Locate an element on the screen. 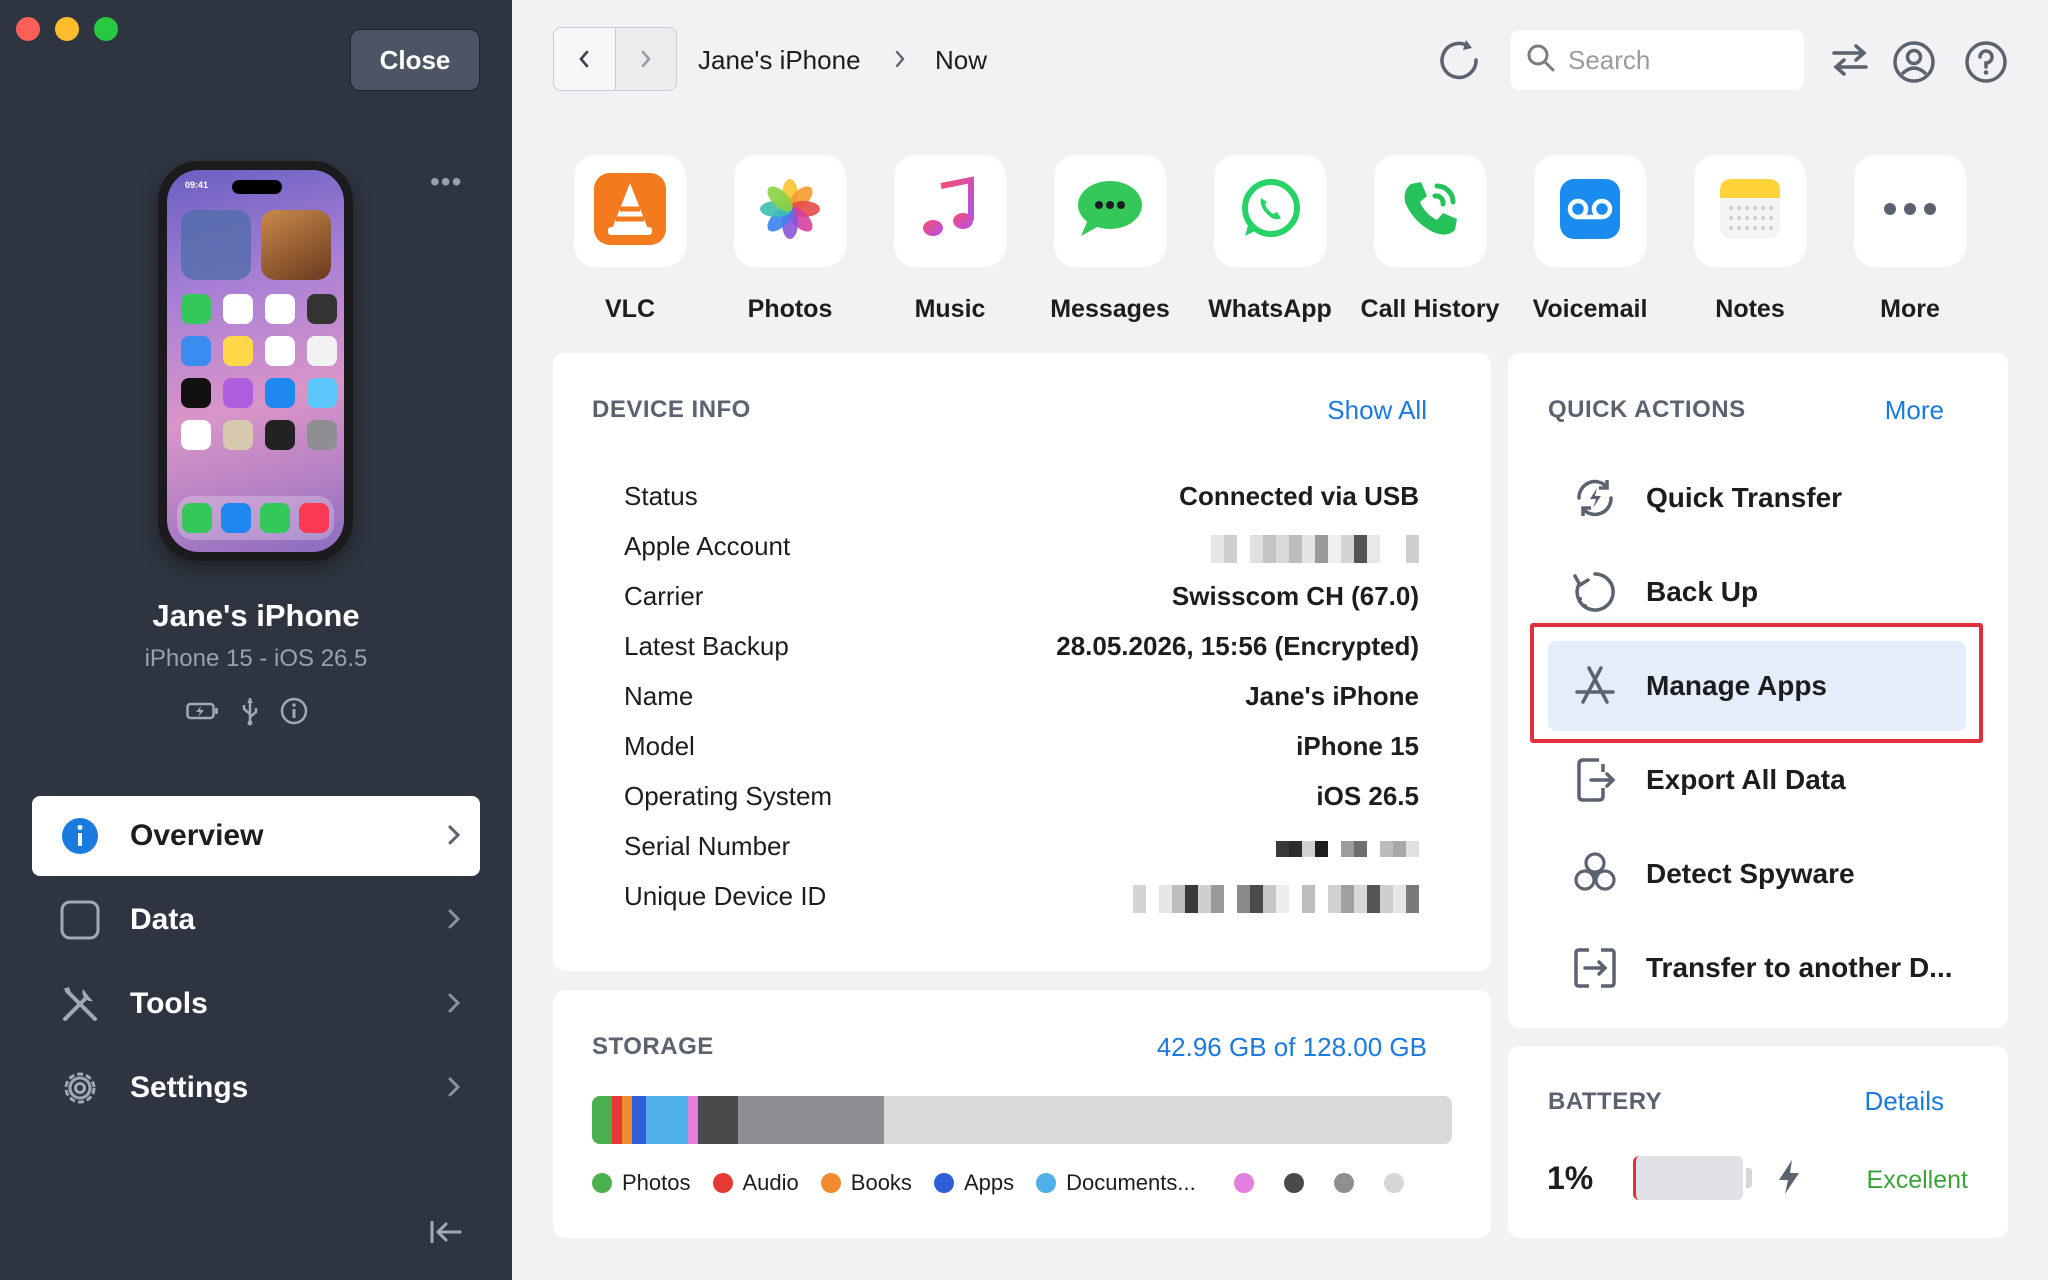 The height and width of the screenshot is (1280, 2048). app-label: WhatsApp is located at coordinates (1270, 309).